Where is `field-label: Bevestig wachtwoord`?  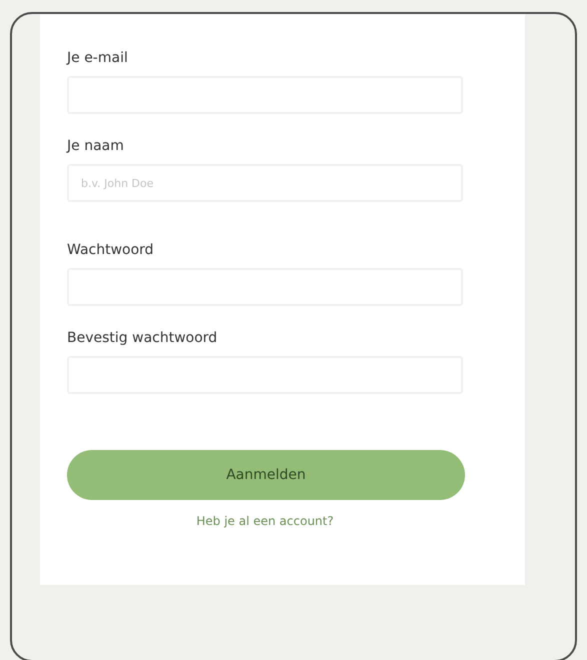 field-label: Bevestig wachtwoord is located at coordinates (142, 338).